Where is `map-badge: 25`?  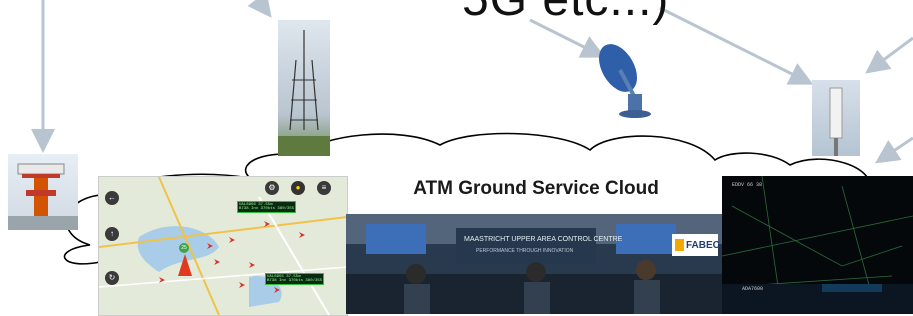
map-badge: 25 is located at coordinates (184, 248).